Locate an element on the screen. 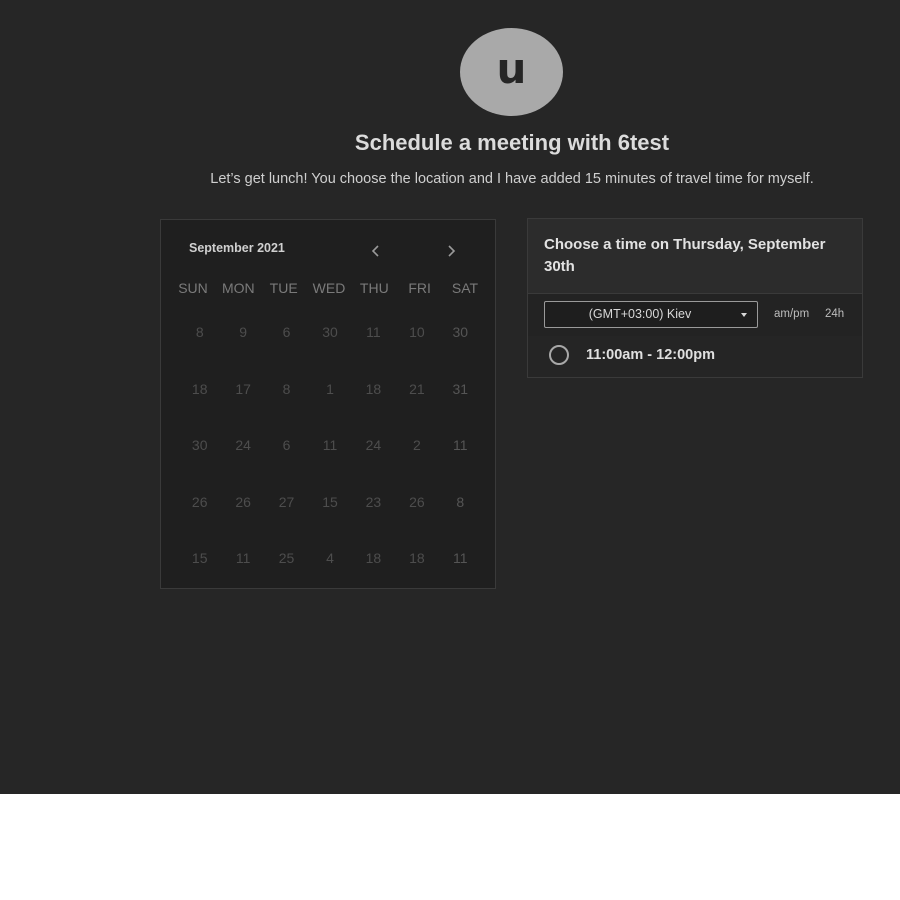 This screenshot has height=900, width=900. time-slot-option: 11:00am - 12:00pm is located at coordinates (695, 356).